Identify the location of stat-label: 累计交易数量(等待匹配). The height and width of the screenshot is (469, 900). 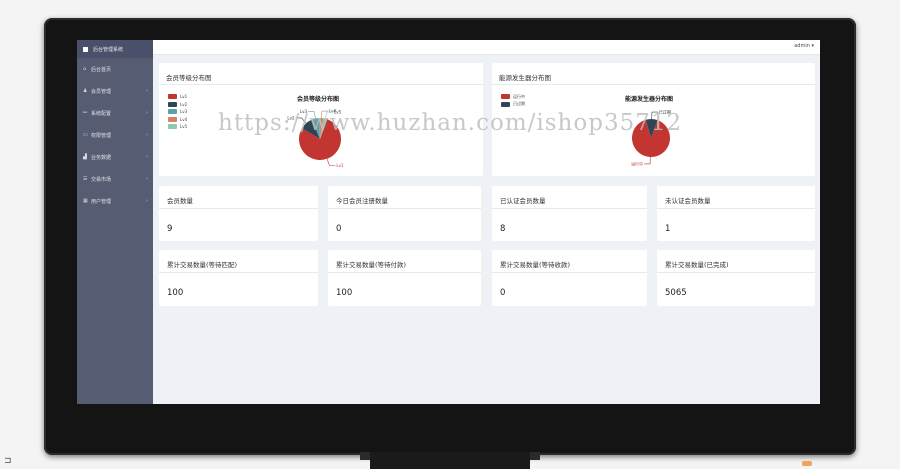
(202, 265).